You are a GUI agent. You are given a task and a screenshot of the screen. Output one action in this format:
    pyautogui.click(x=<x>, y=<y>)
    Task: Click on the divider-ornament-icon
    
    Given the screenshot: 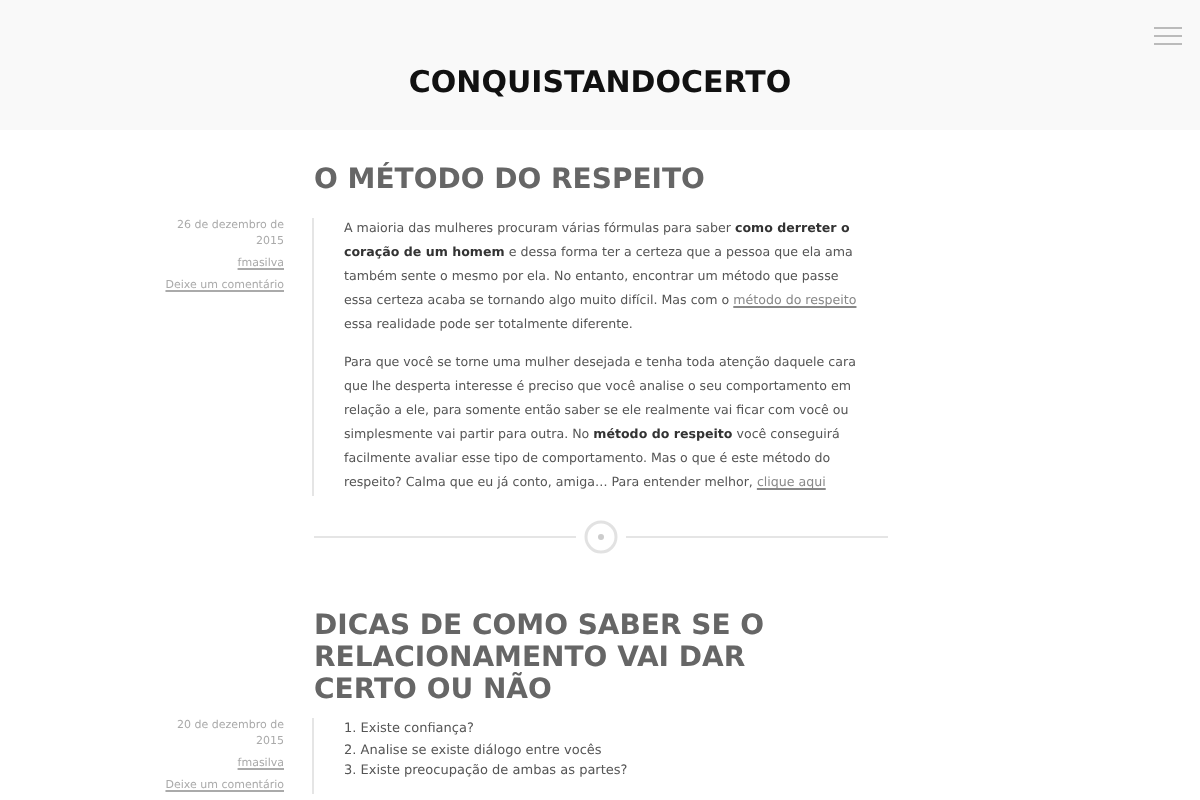 What is the action you would take?
    pyautogui.click(x=601, y=537)
    